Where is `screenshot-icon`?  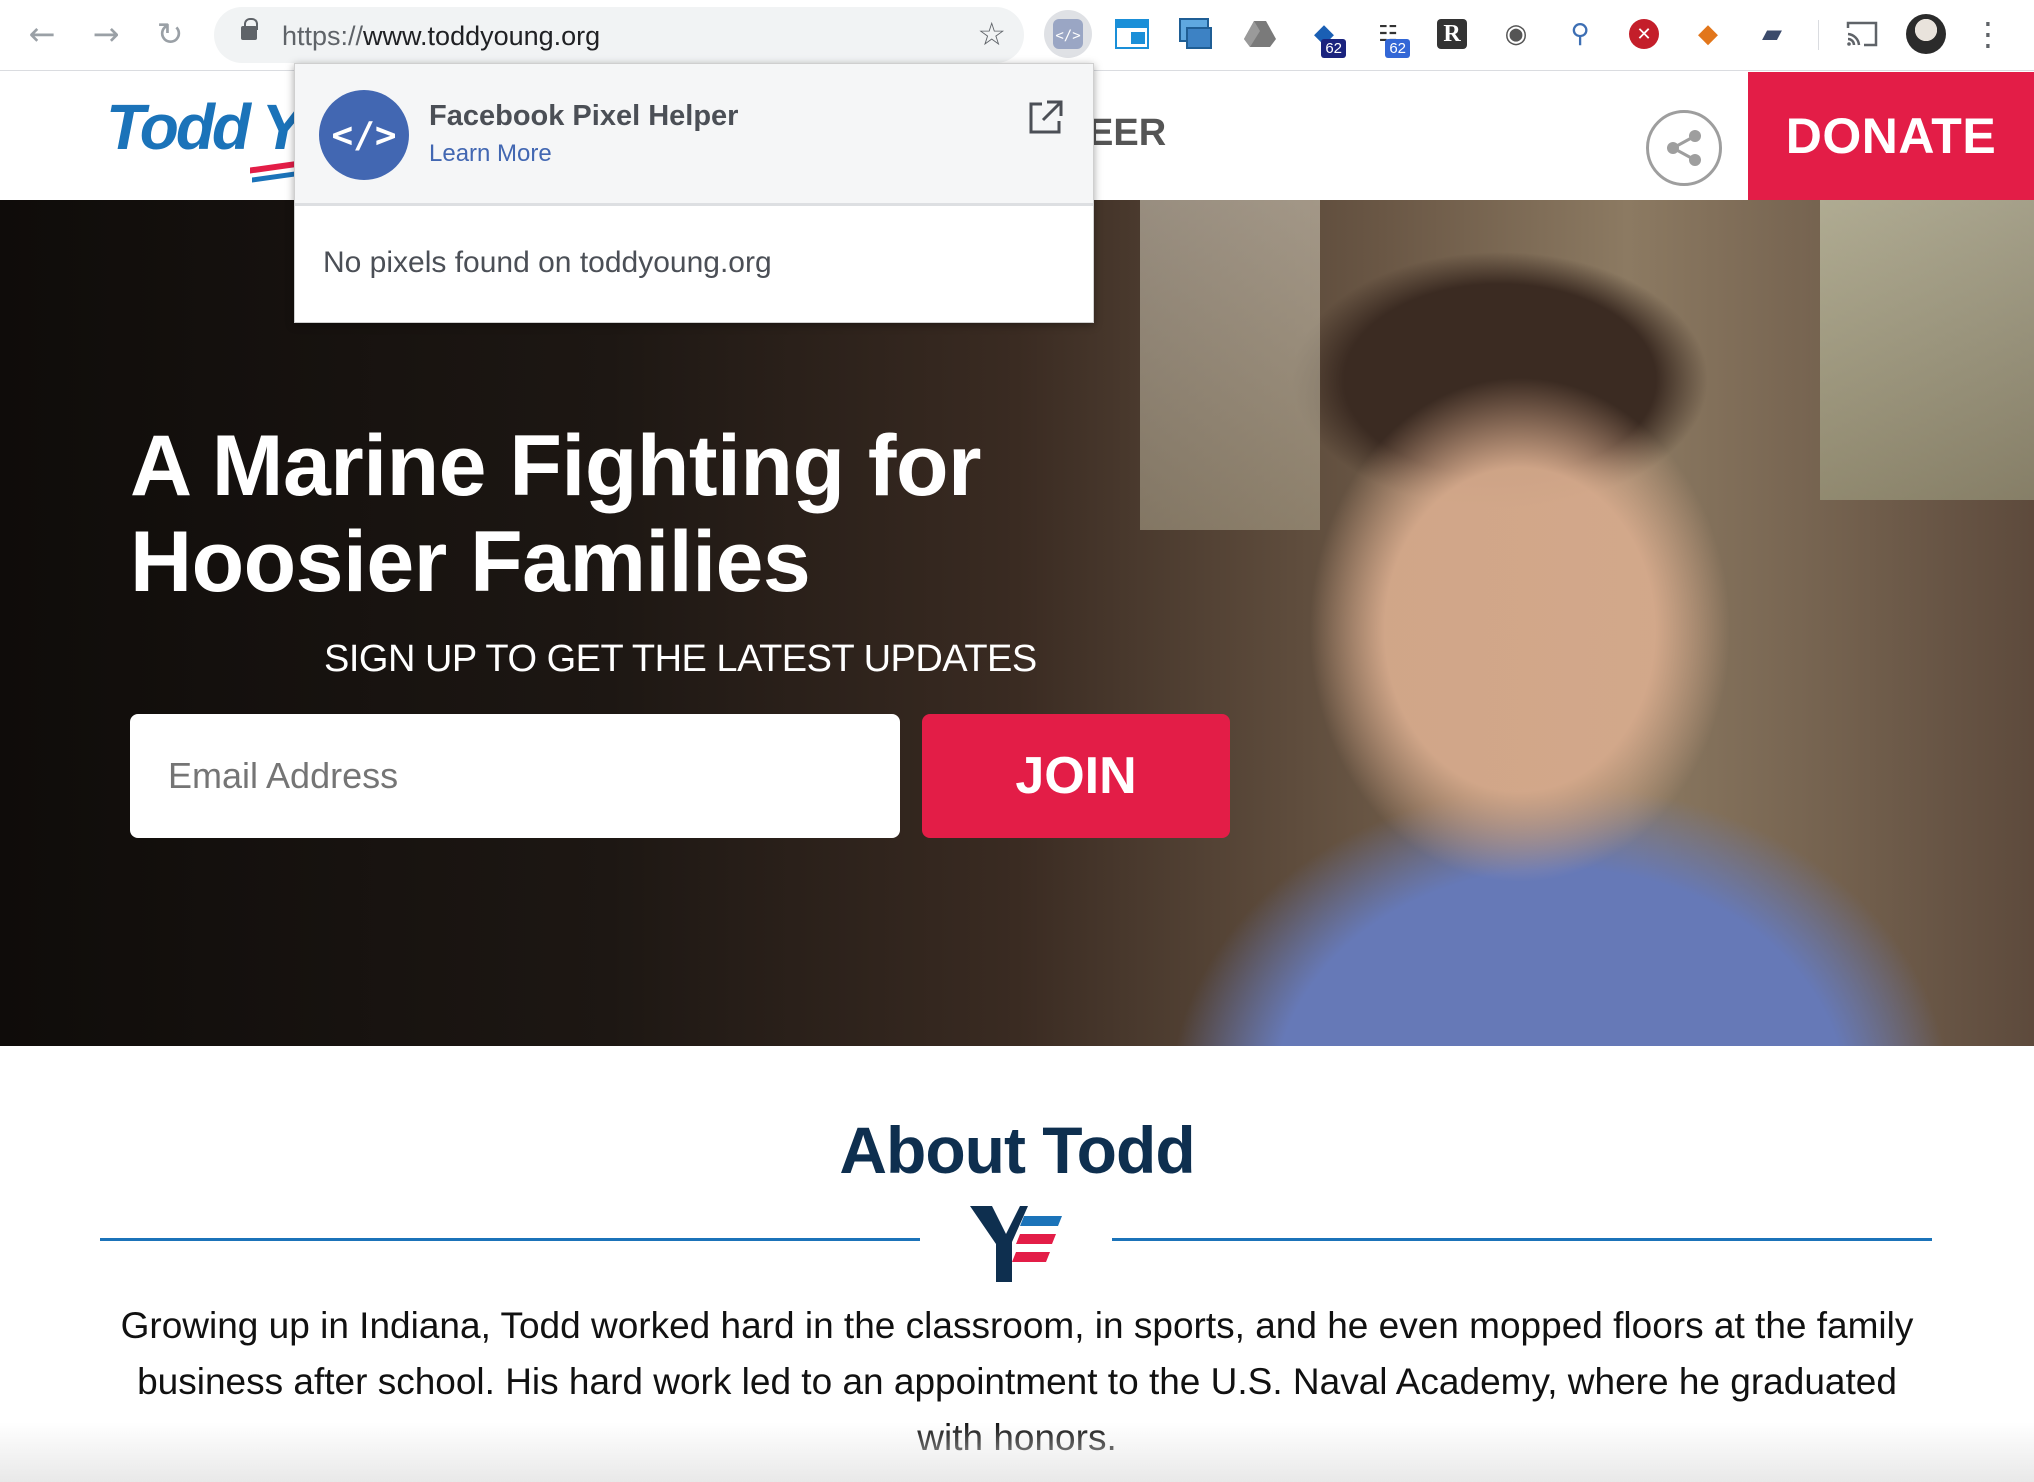
screenshot-icon is located at coordinates (1195, 33).